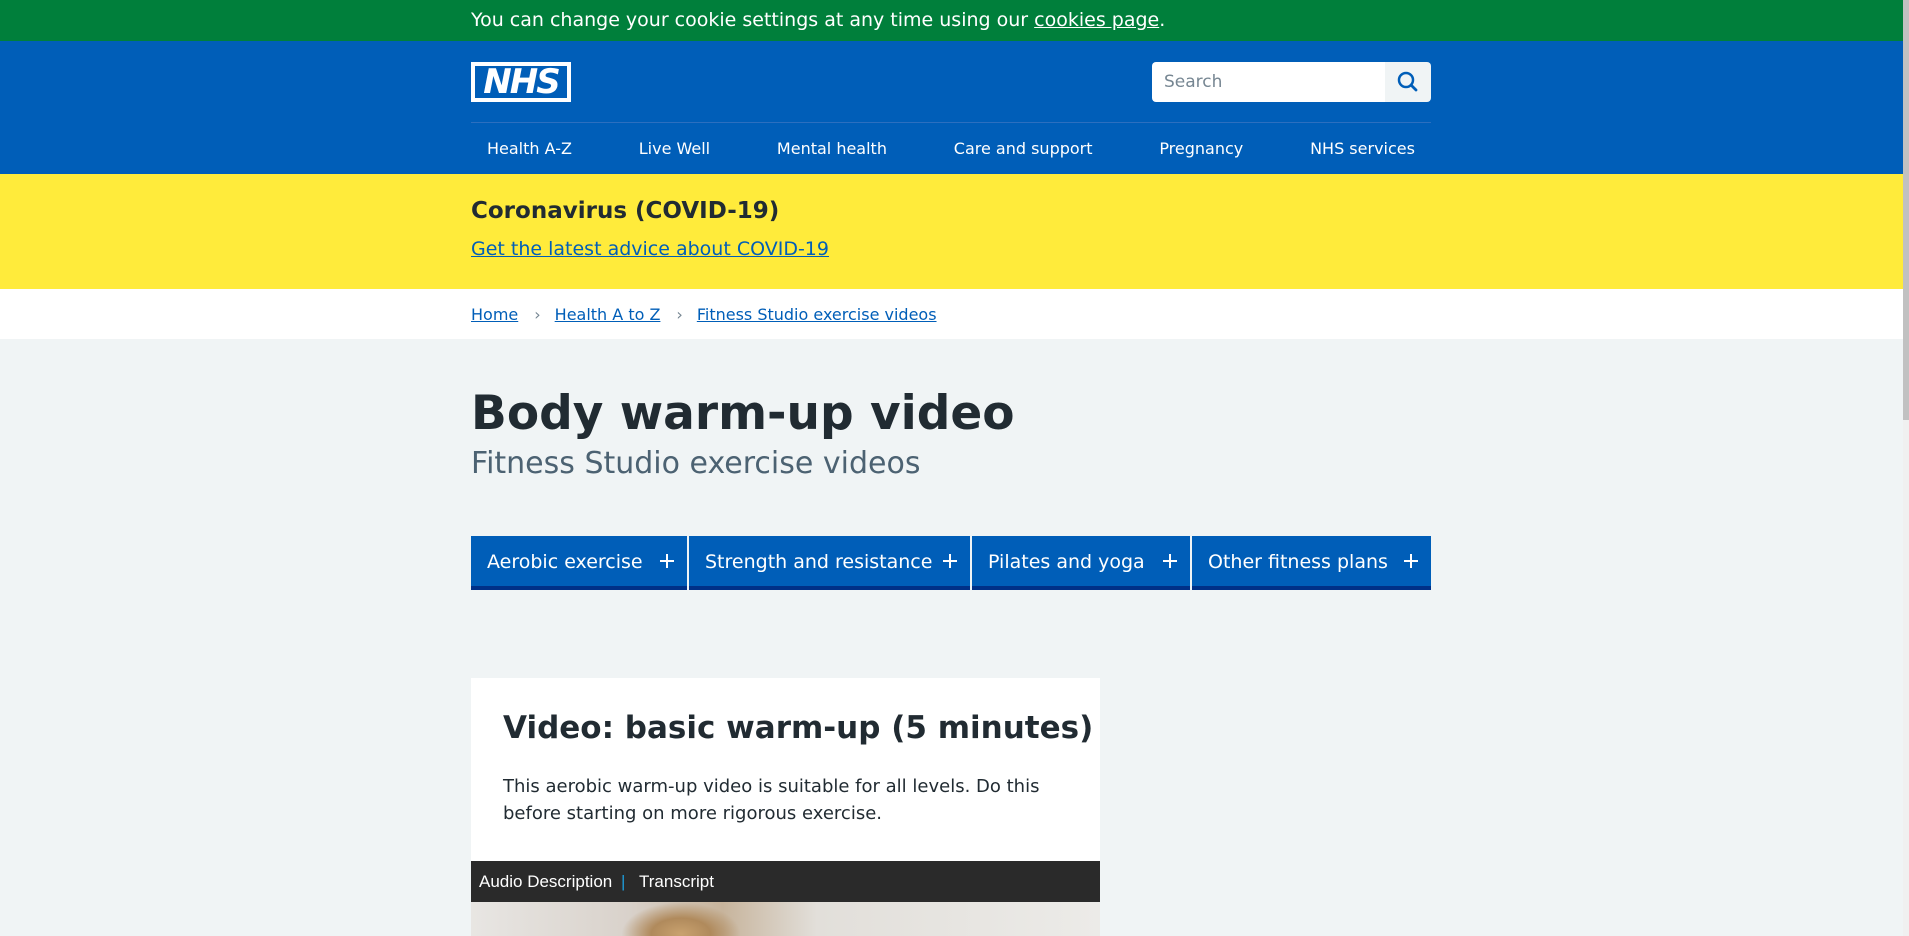  I want to click on breadcrumb-health-a-to-z: Health A to Z, so click(608, 314).